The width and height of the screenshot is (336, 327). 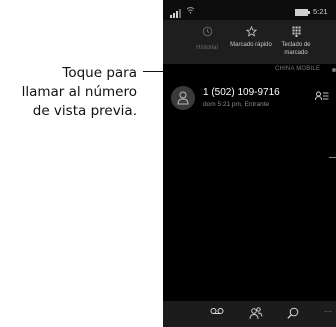 I want to click on callout-line-2: llamar al número, so click(x=79, y=92).